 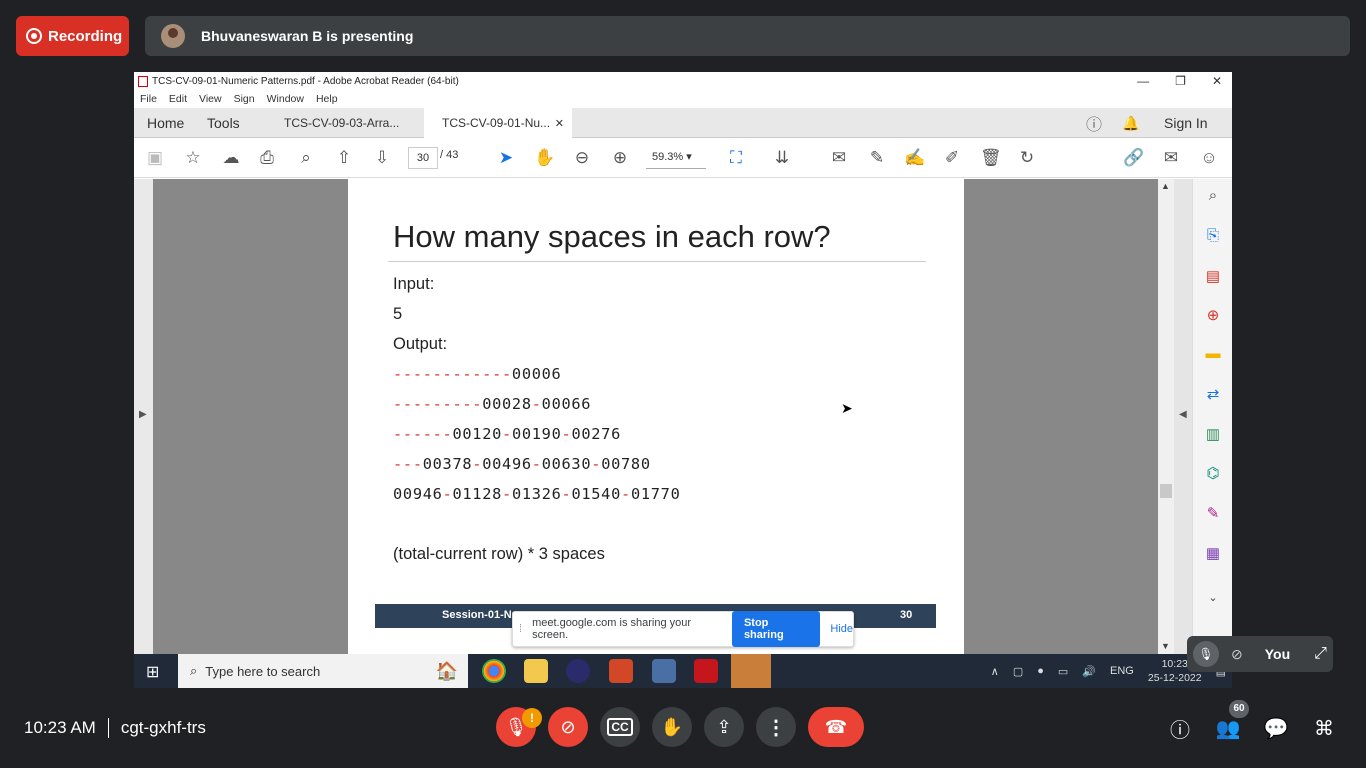 I want to click on close-icon: ✕, so click(x=1217, y=81).